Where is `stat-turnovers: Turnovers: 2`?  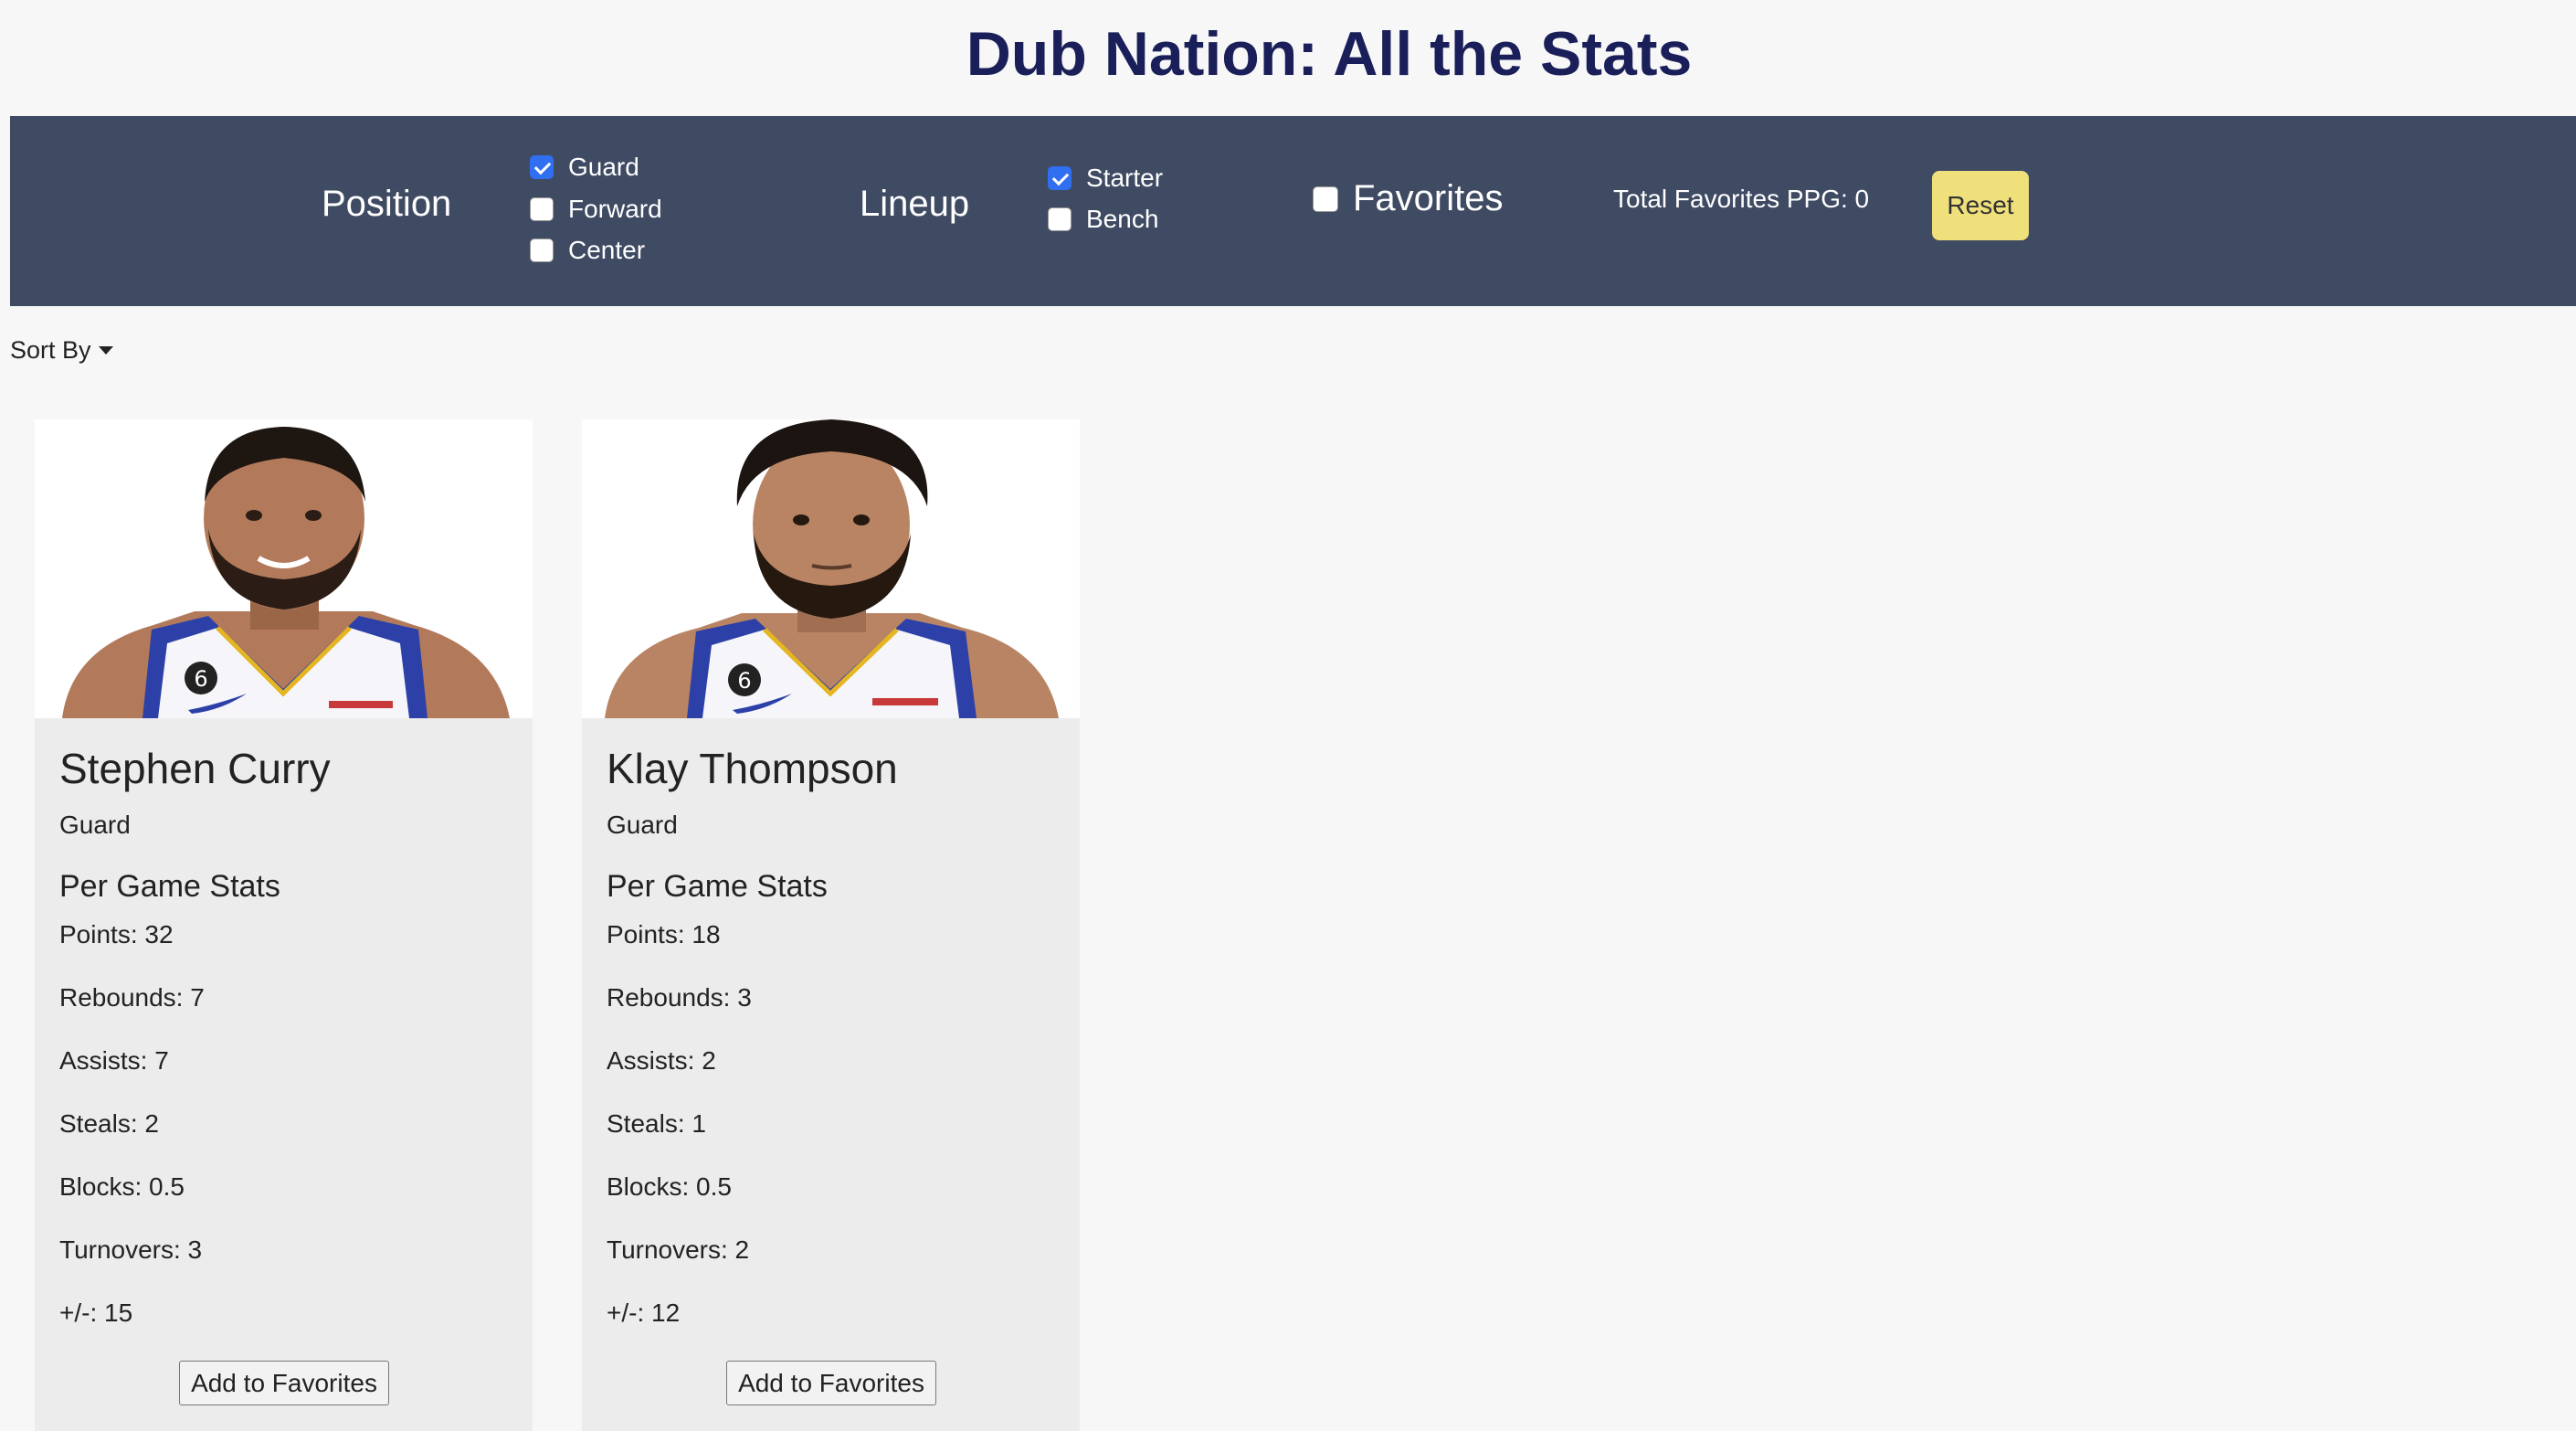 stat-turnovers: Turnovers: 2 is located at coordinates (679, 1249).